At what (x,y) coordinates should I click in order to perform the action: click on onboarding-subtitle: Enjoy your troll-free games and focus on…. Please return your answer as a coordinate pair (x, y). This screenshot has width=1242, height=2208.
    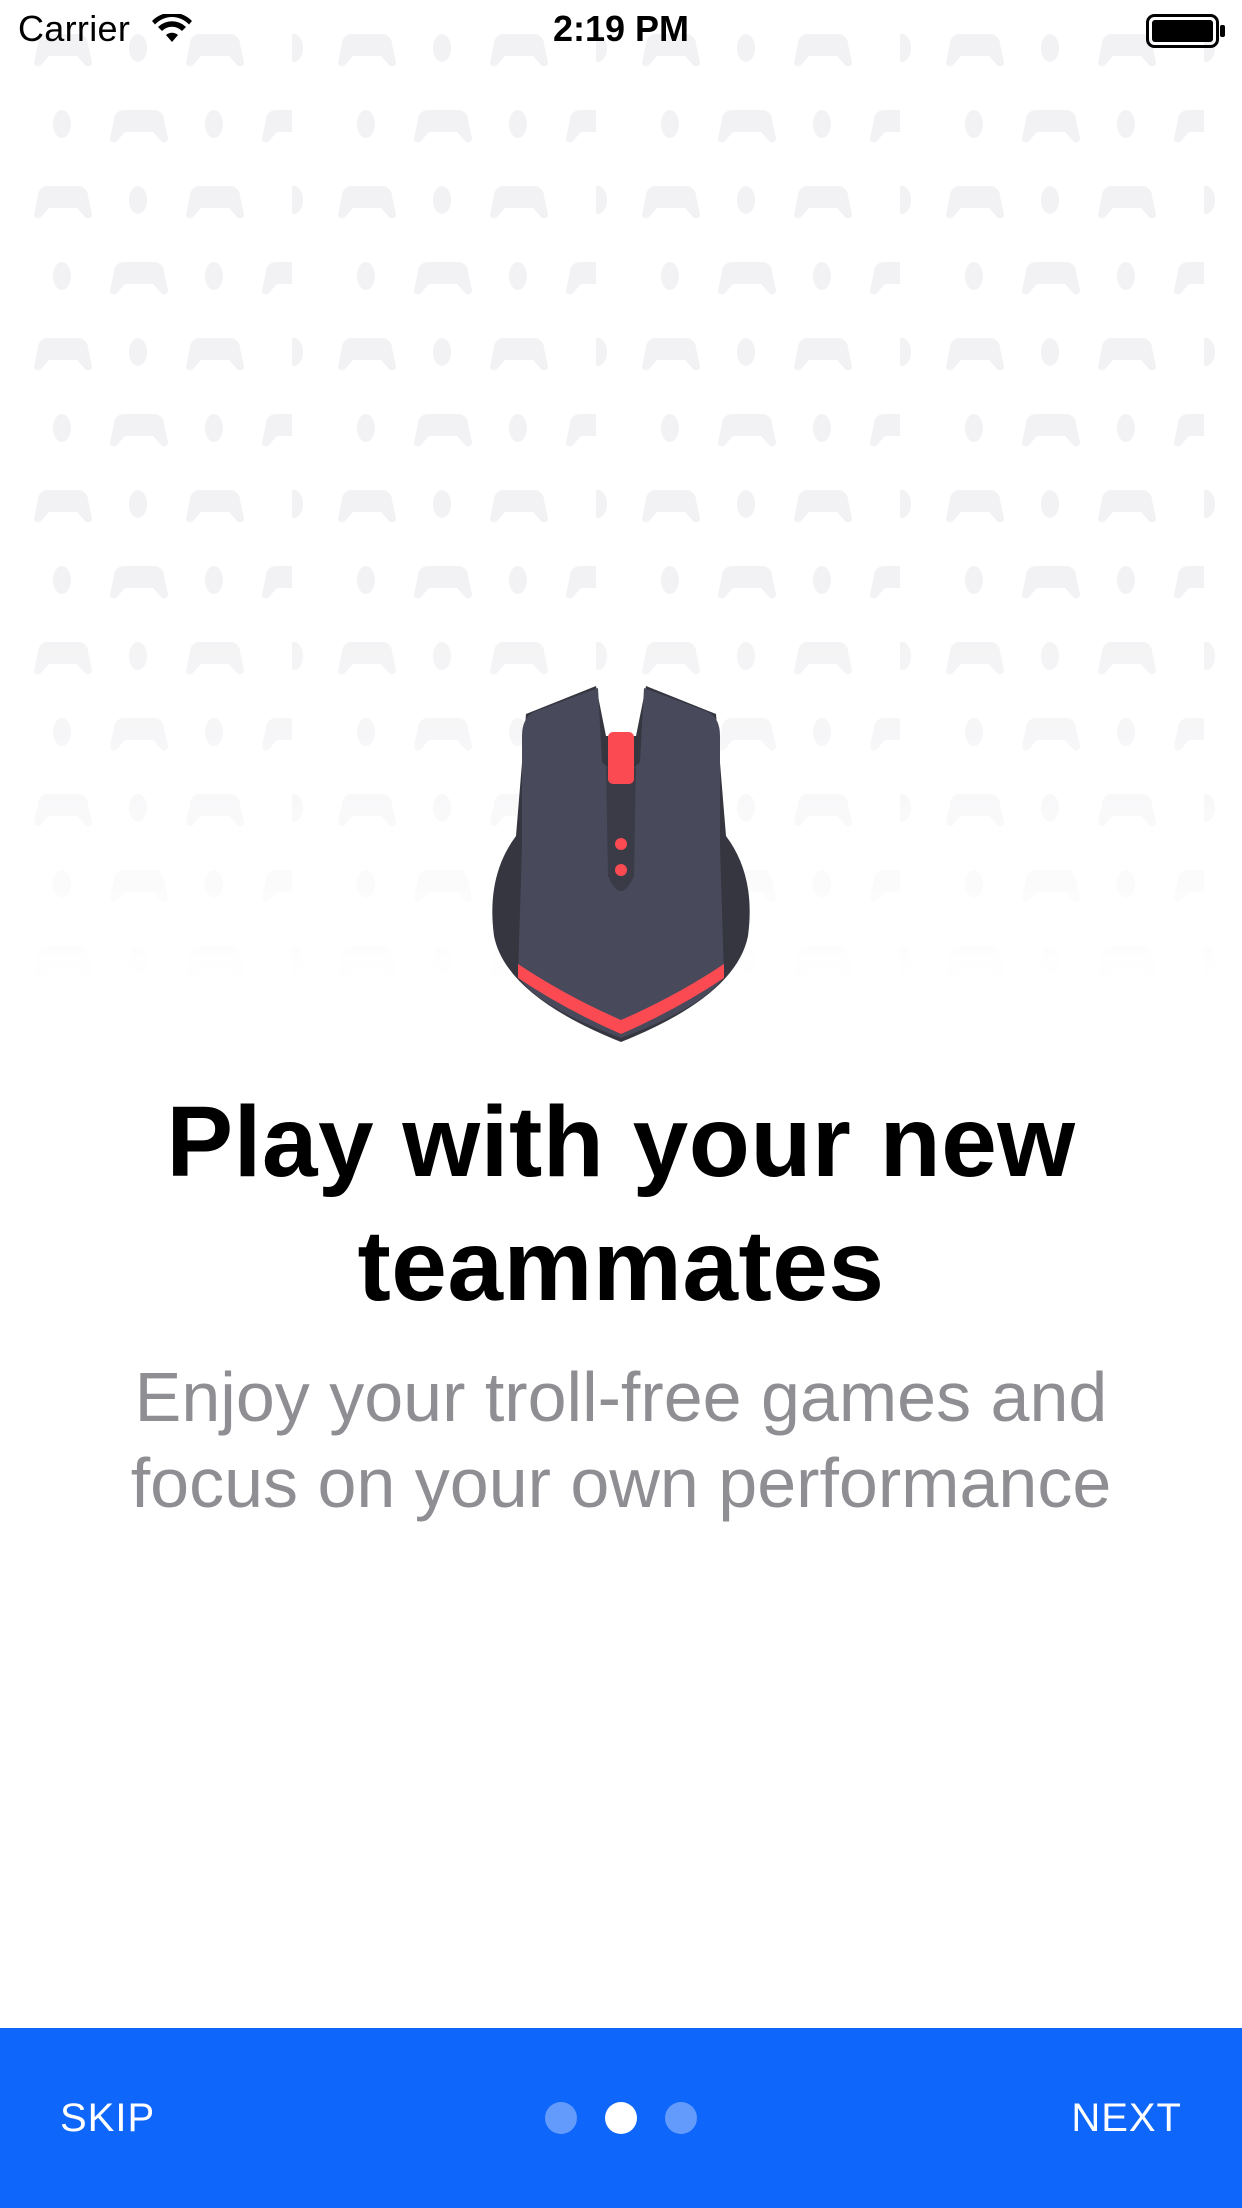
    Looking at the image, I should click on (621, 1440).